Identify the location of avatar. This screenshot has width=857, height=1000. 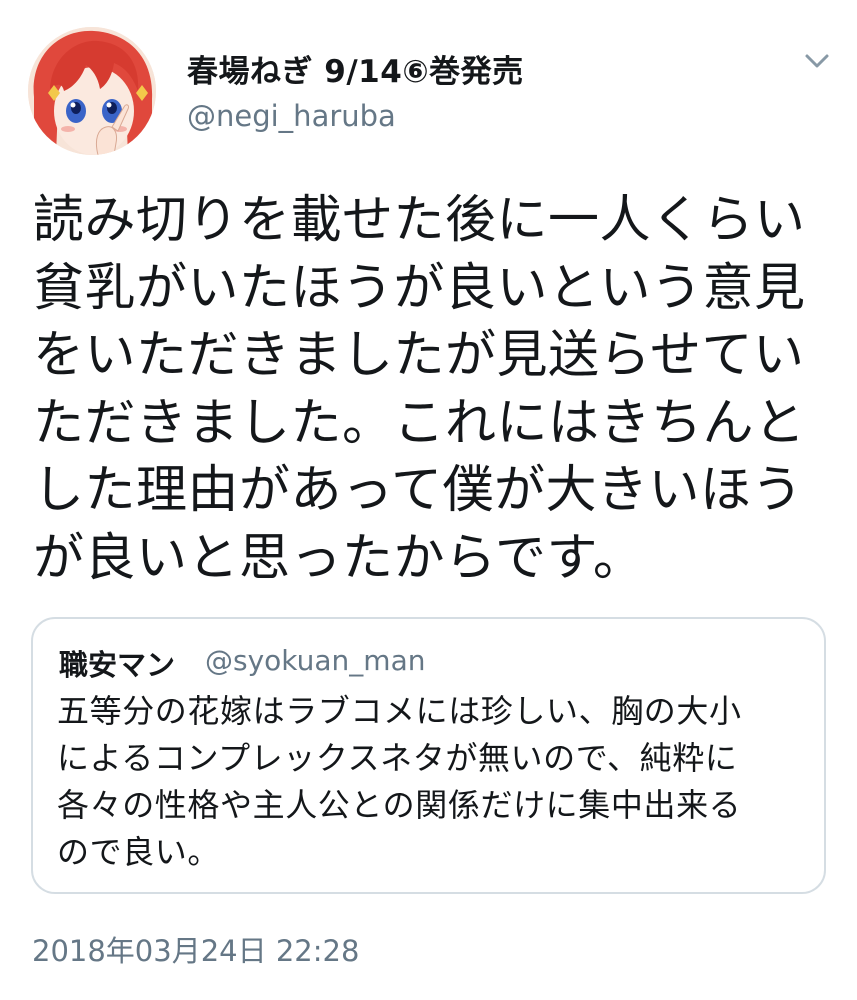
(92, 91).